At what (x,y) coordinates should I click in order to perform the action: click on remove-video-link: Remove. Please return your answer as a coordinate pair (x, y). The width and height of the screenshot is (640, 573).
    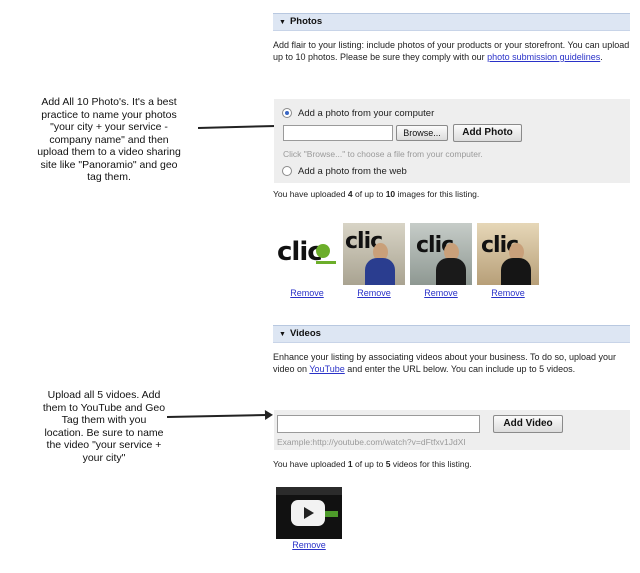
    Looking at the image, I should click on (309, 545).